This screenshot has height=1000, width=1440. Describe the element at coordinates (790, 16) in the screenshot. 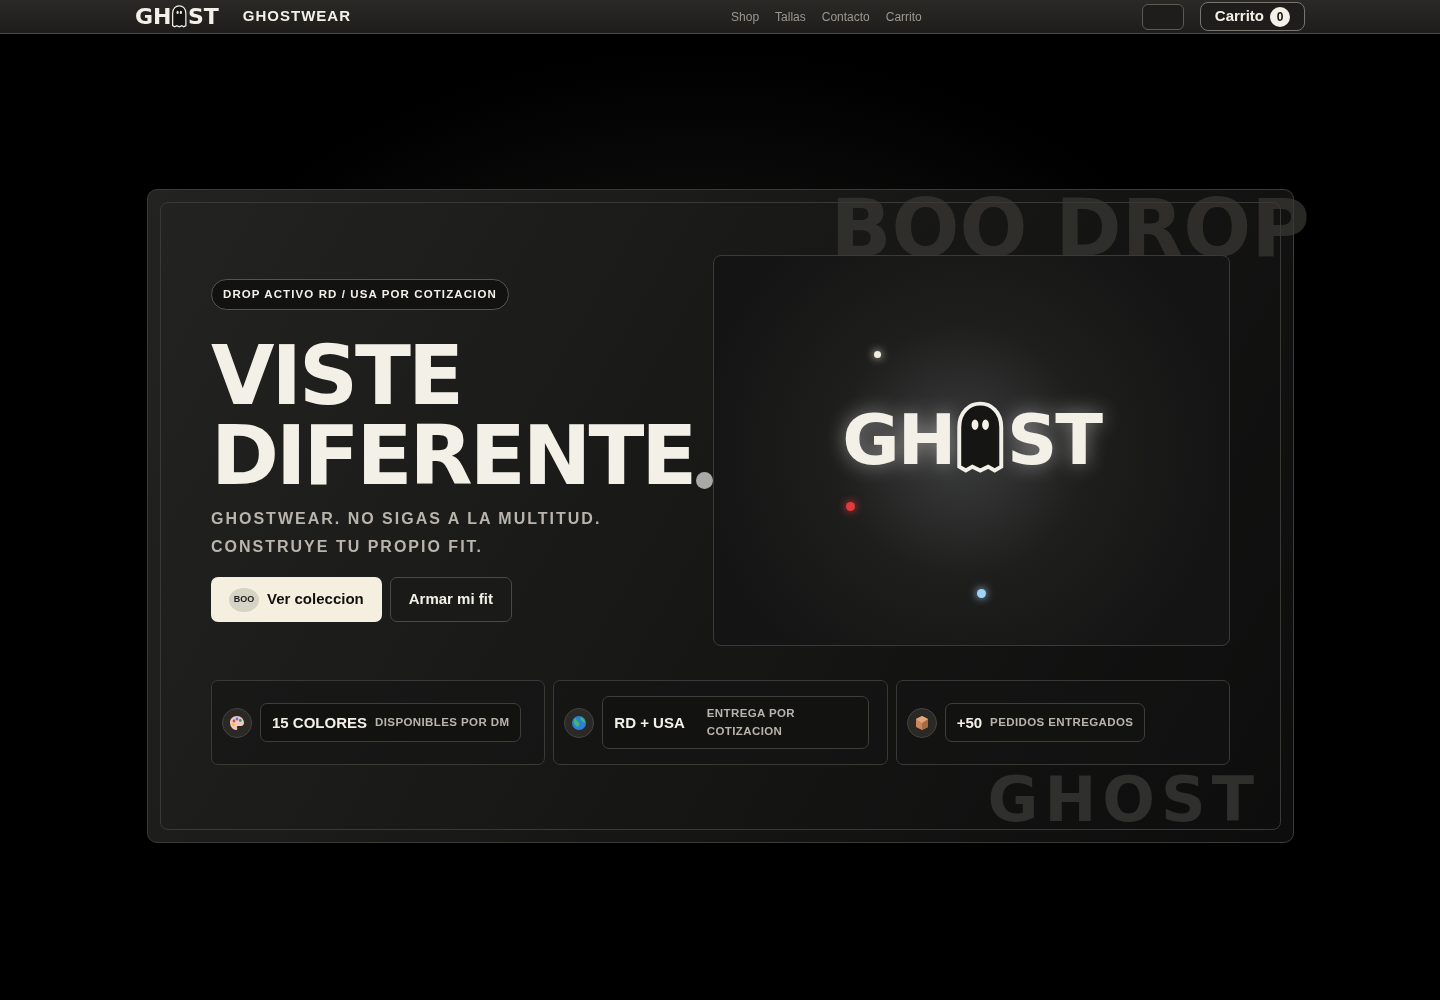

I see `nav-link: Tallas` at that location.